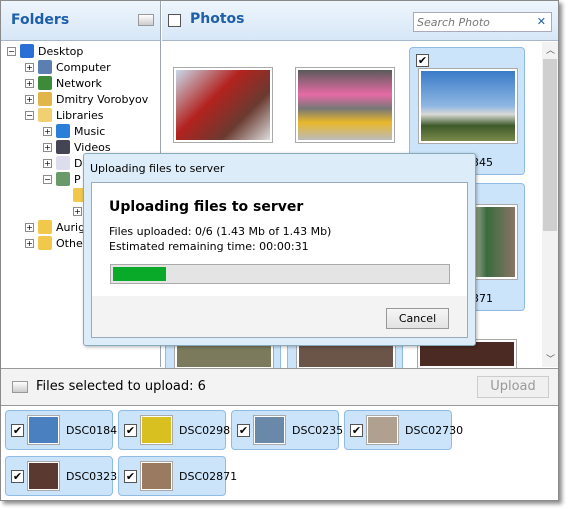  Describe the element at coordinates (63, 147) in the screenshot. I see `videos-icon` at that location.